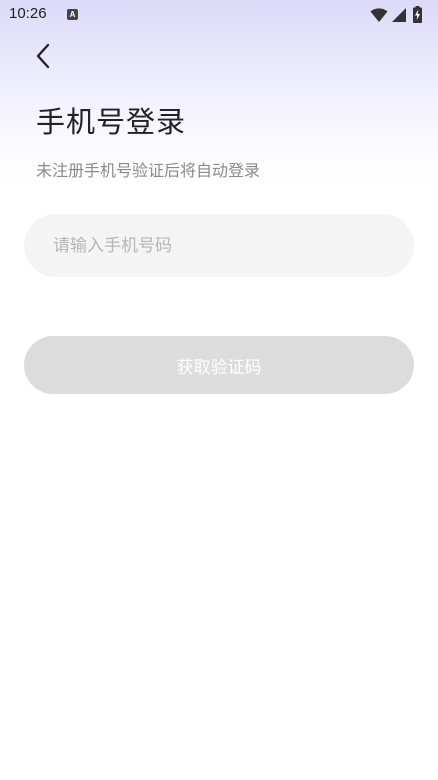 This screenshot has width=438, height=780. What do you see at coordinates (111, 122) in the screenshot?
I see `page-title: 手机号登录` at bounding box center [111, 122].